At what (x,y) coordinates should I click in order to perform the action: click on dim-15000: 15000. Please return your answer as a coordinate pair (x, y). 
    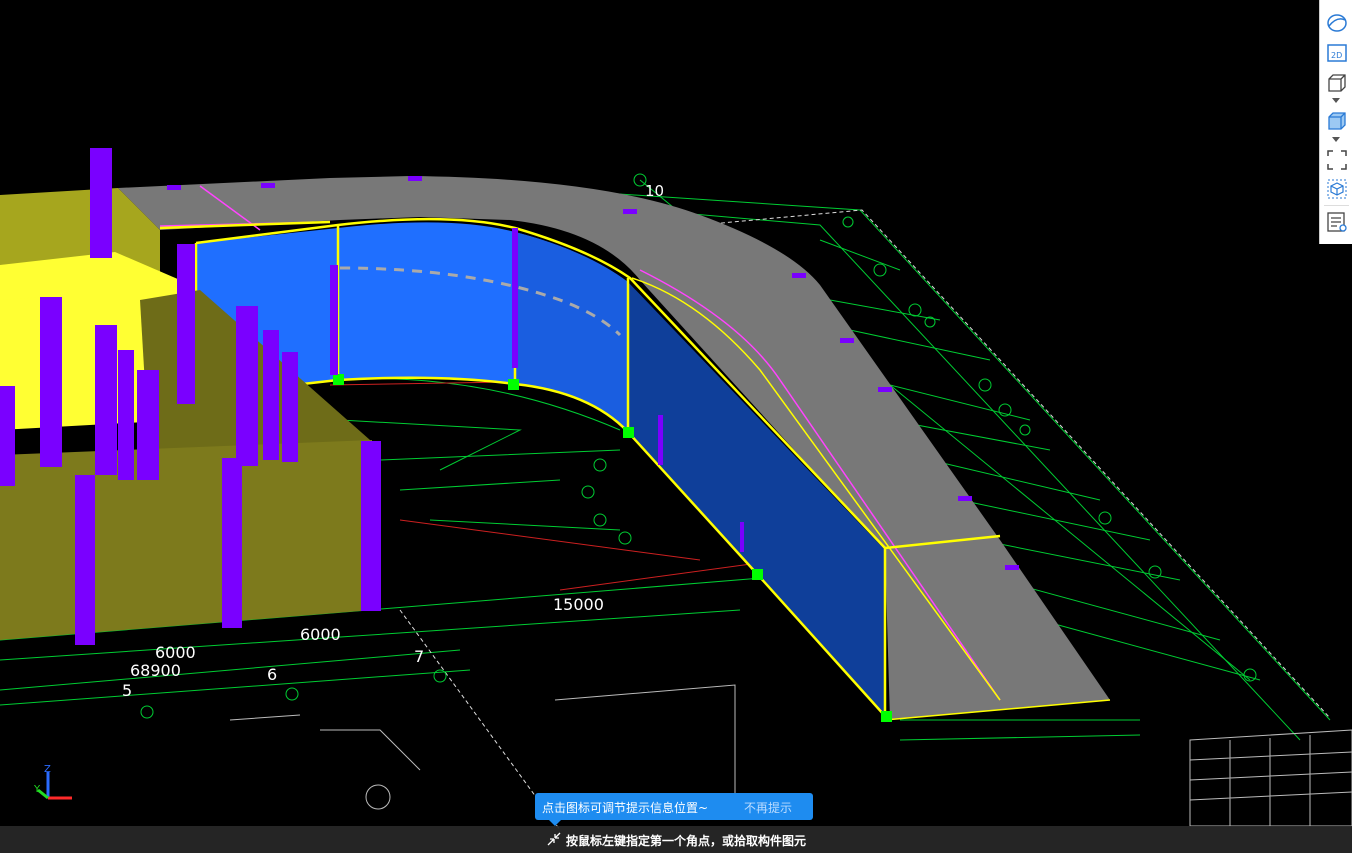
    Looking at the image, I should click on (578, 604).